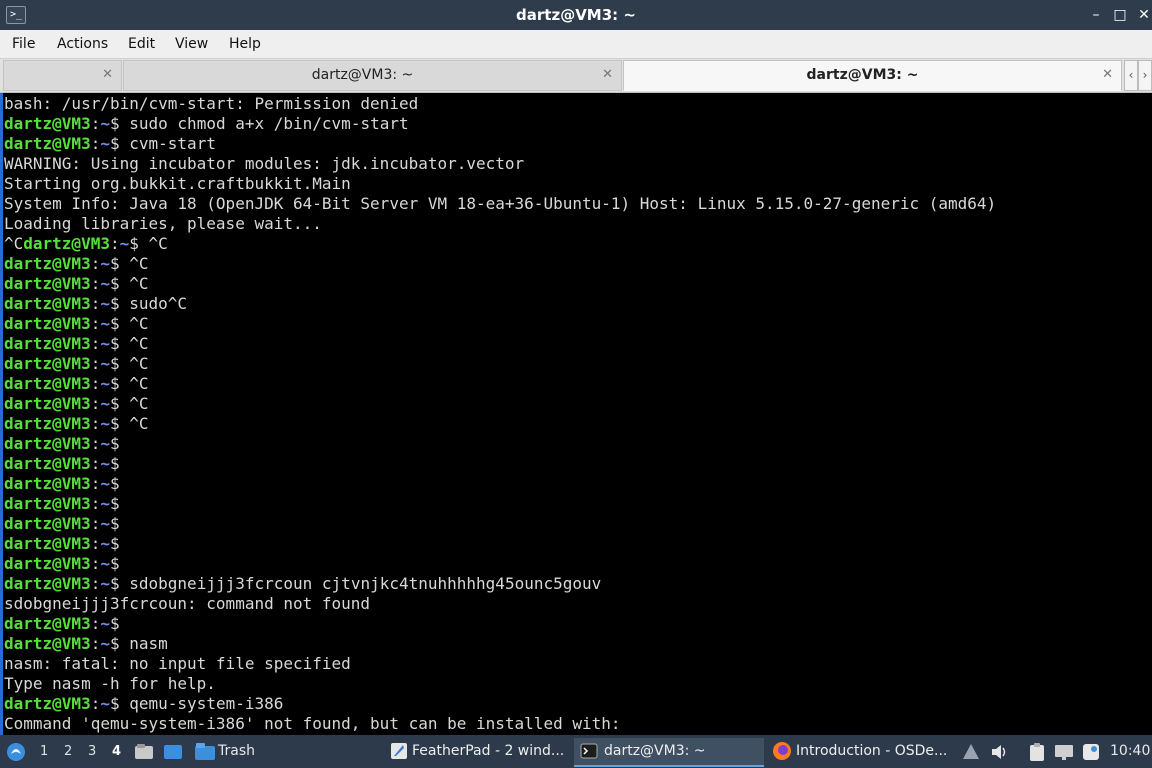 The height and width of the screenshot is (768, 1152). What do you see at coordinates (14, 243) in the screenshot?
I see `line-prefix: ^C` at bounding box center [14, 243].